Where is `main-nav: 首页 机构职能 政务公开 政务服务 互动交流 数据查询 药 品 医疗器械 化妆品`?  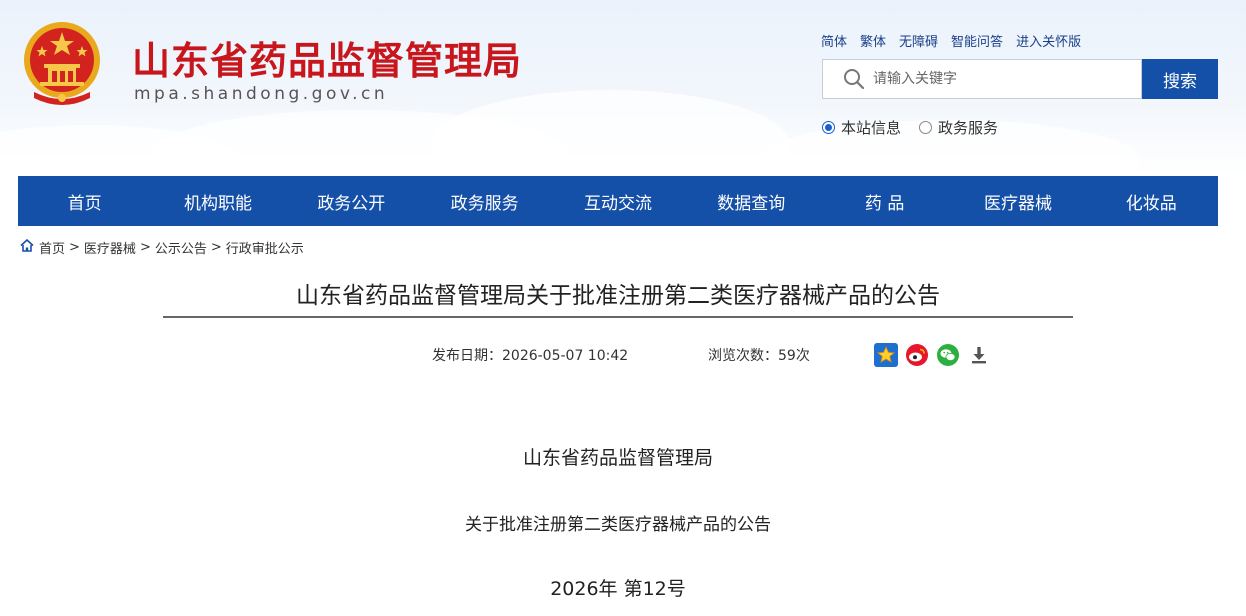 main-nav: 首页 机构职能 政务公开 政务服务 互动交流 数据查询 药 品 医疗器械 化妆品 is located at coordinates (618, 201).